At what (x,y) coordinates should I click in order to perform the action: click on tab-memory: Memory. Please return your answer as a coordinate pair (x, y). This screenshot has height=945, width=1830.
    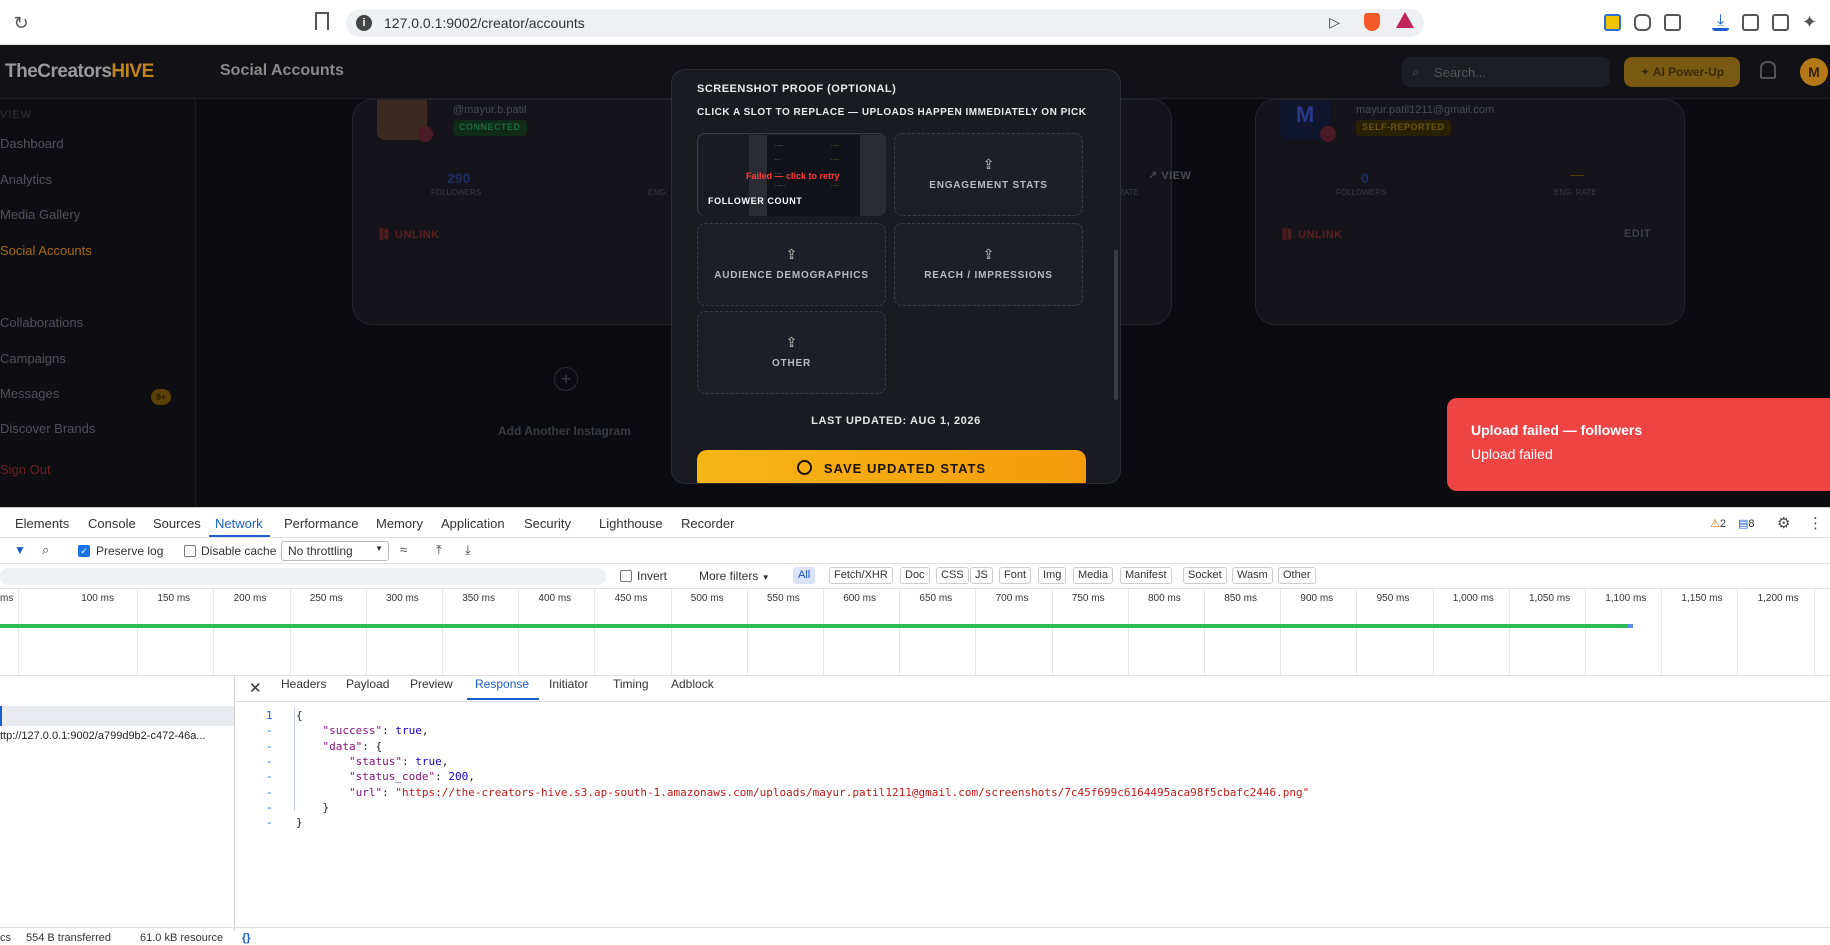
    Looking at the image, I should click on (399, 523).